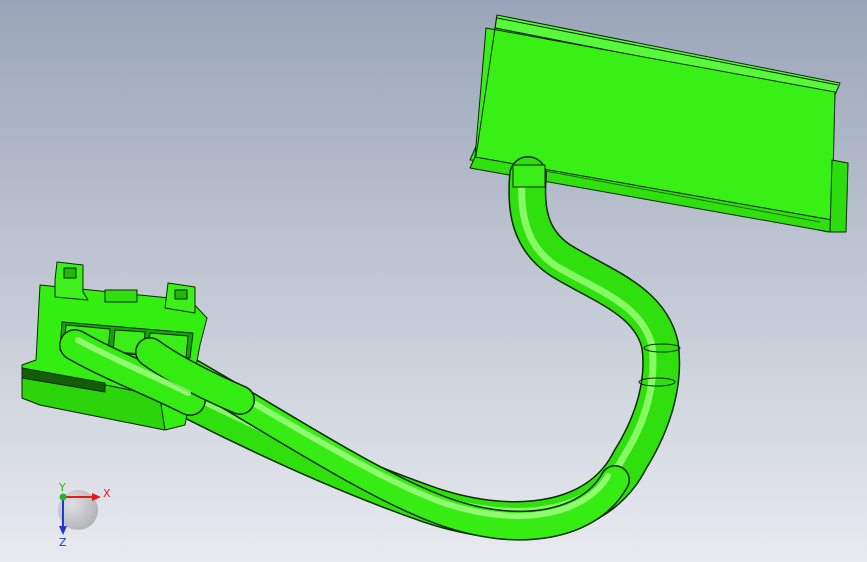 The image size is (867, 562). What do you see at coordinates (70, 273) in the screenshot?
I see `plug-clip-left-slot` at bounding box center [70, 273].